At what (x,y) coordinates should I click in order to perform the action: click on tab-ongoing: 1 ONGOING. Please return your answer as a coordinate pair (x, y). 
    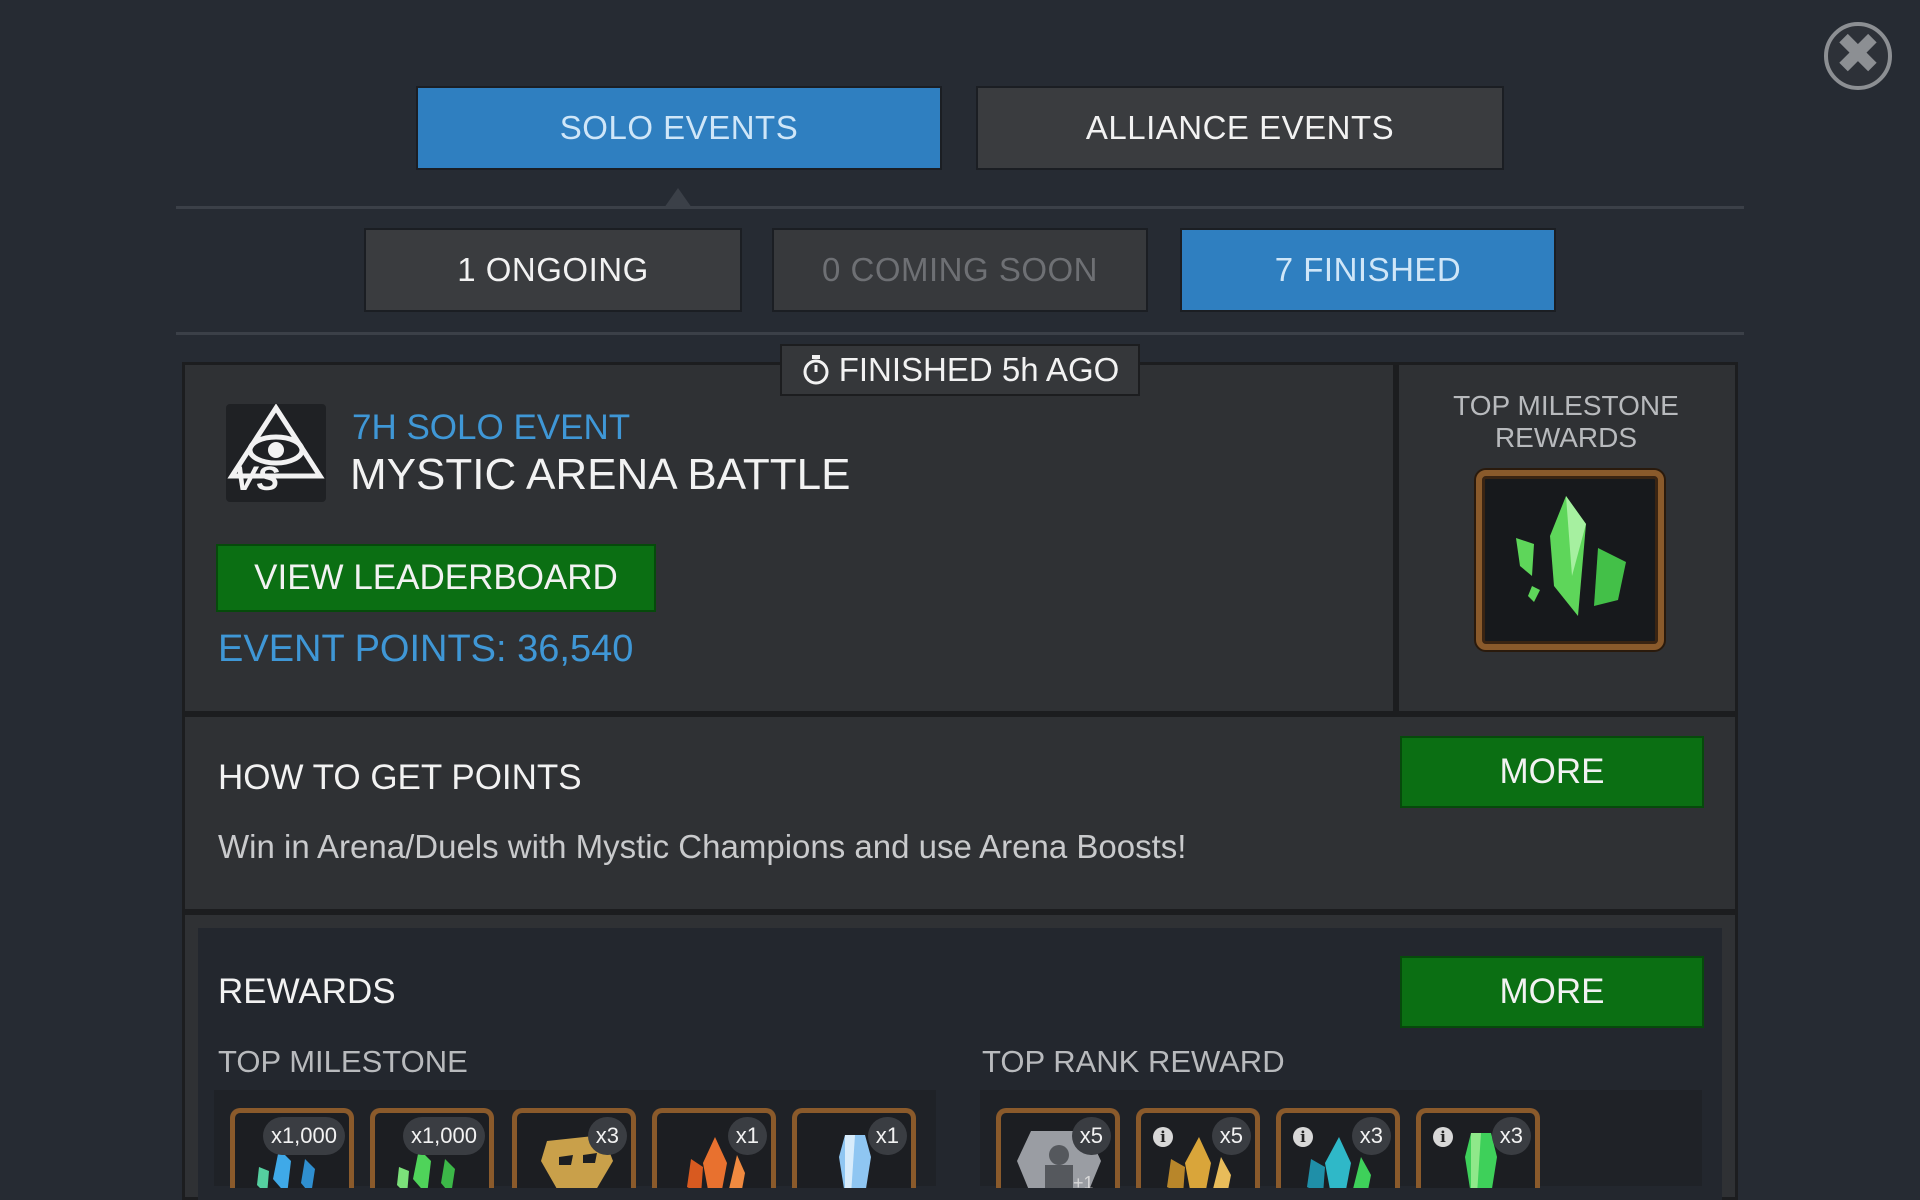
    Looking at the image, I should click on (553, 270).